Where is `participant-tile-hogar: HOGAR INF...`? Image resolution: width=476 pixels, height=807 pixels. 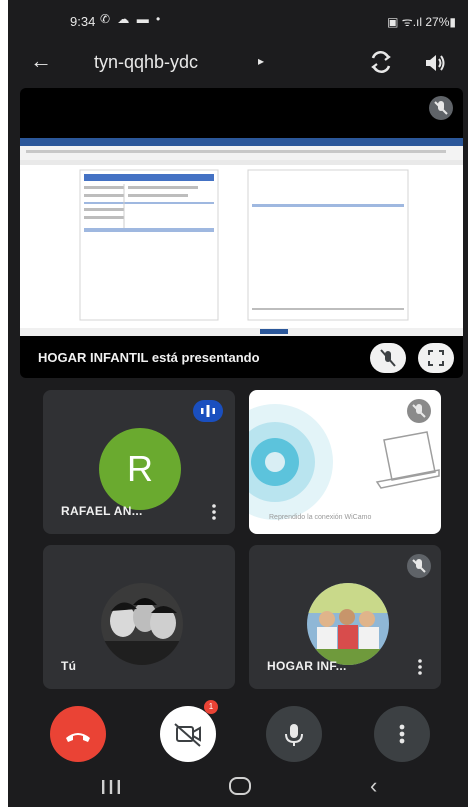
participant-tile-hogar: HOGAR INF... is located at coordinates (345, 617).